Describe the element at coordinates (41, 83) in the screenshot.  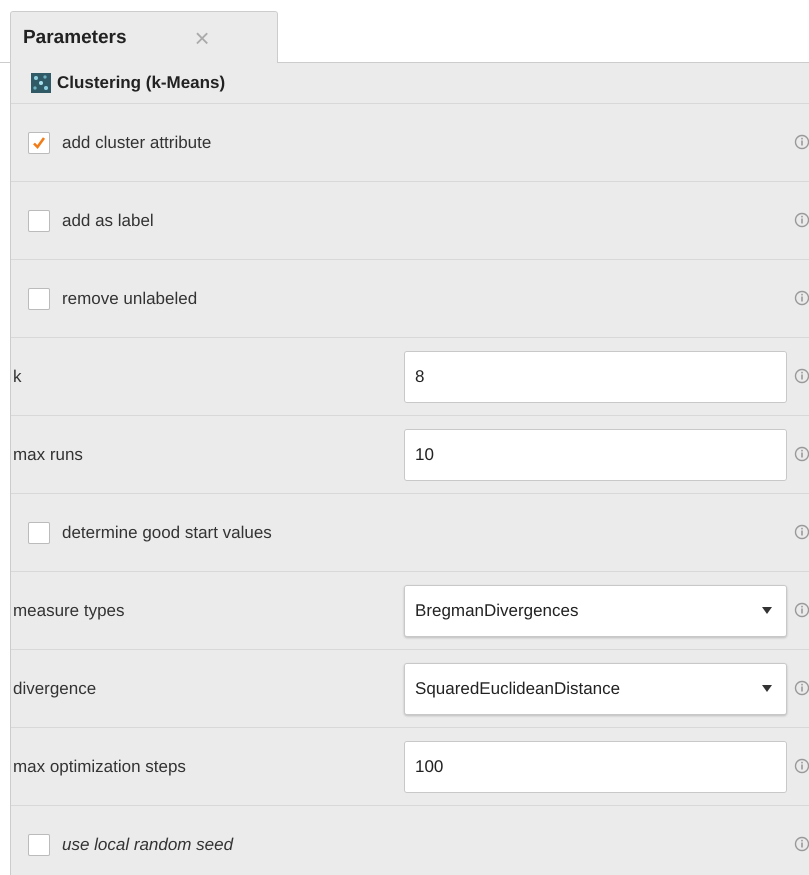
I see `cluster-icon` at that location.